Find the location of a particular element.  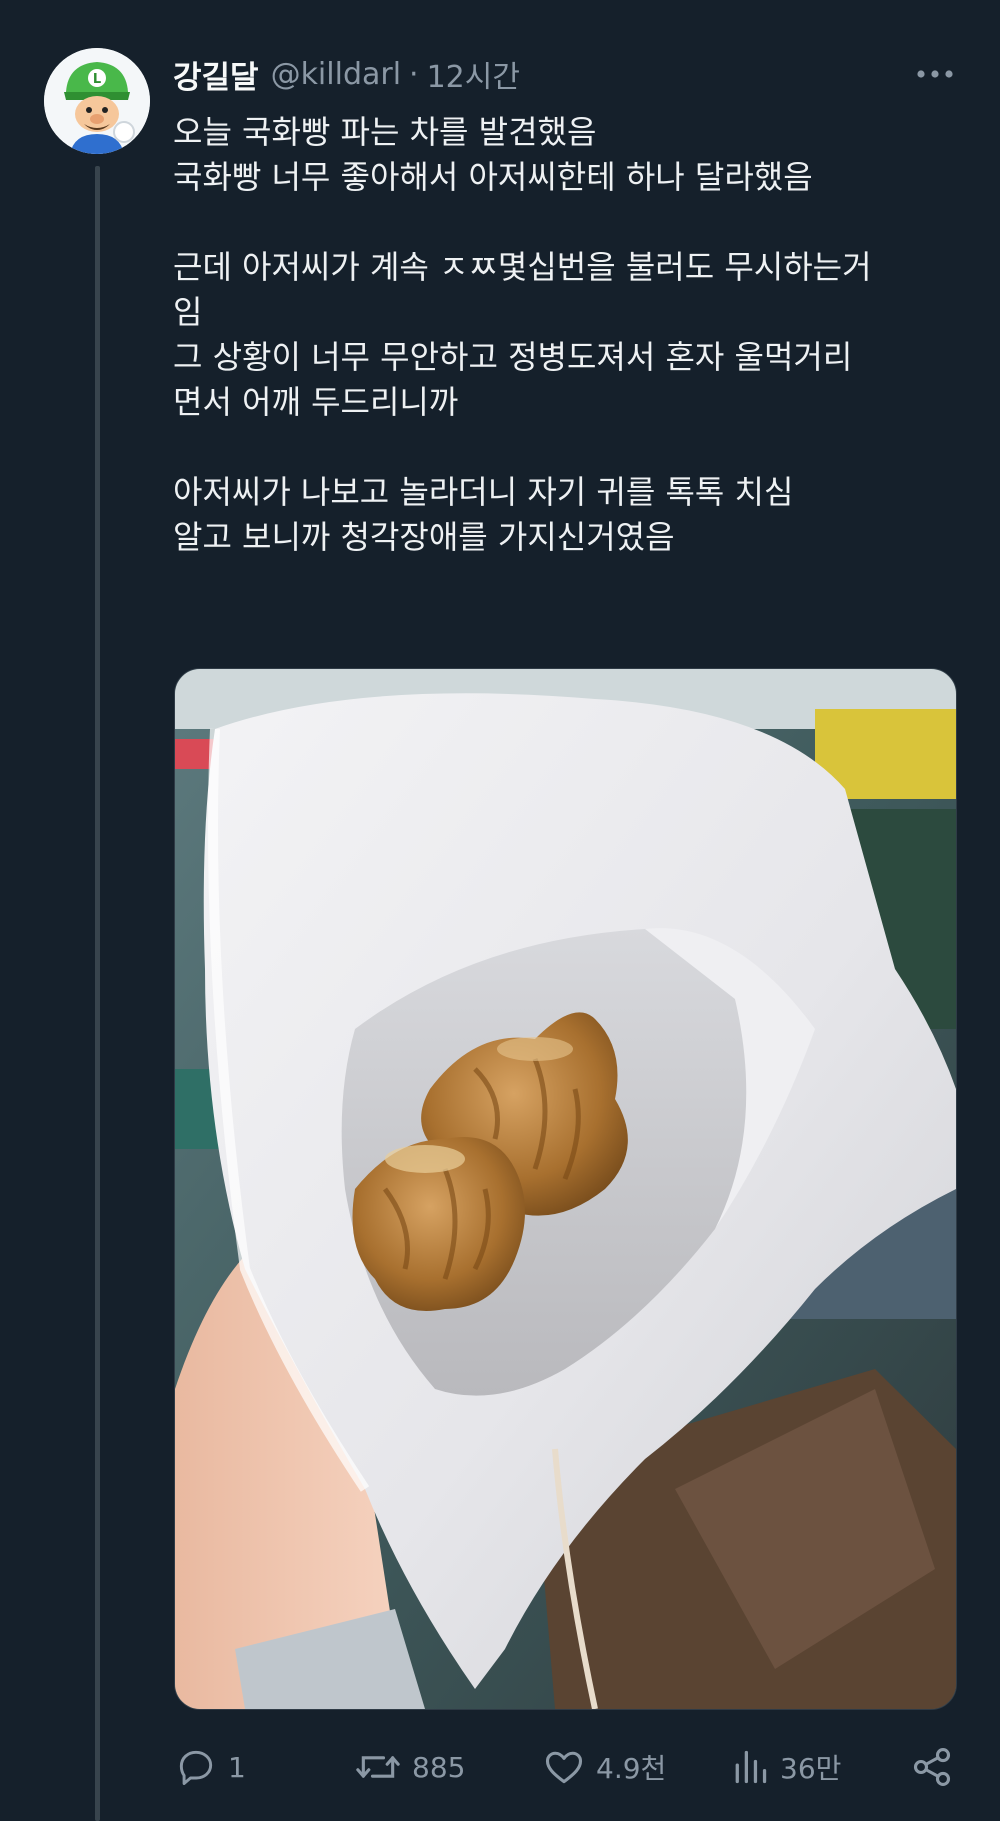

retweet-icon is located at coordinates (378, 1767).